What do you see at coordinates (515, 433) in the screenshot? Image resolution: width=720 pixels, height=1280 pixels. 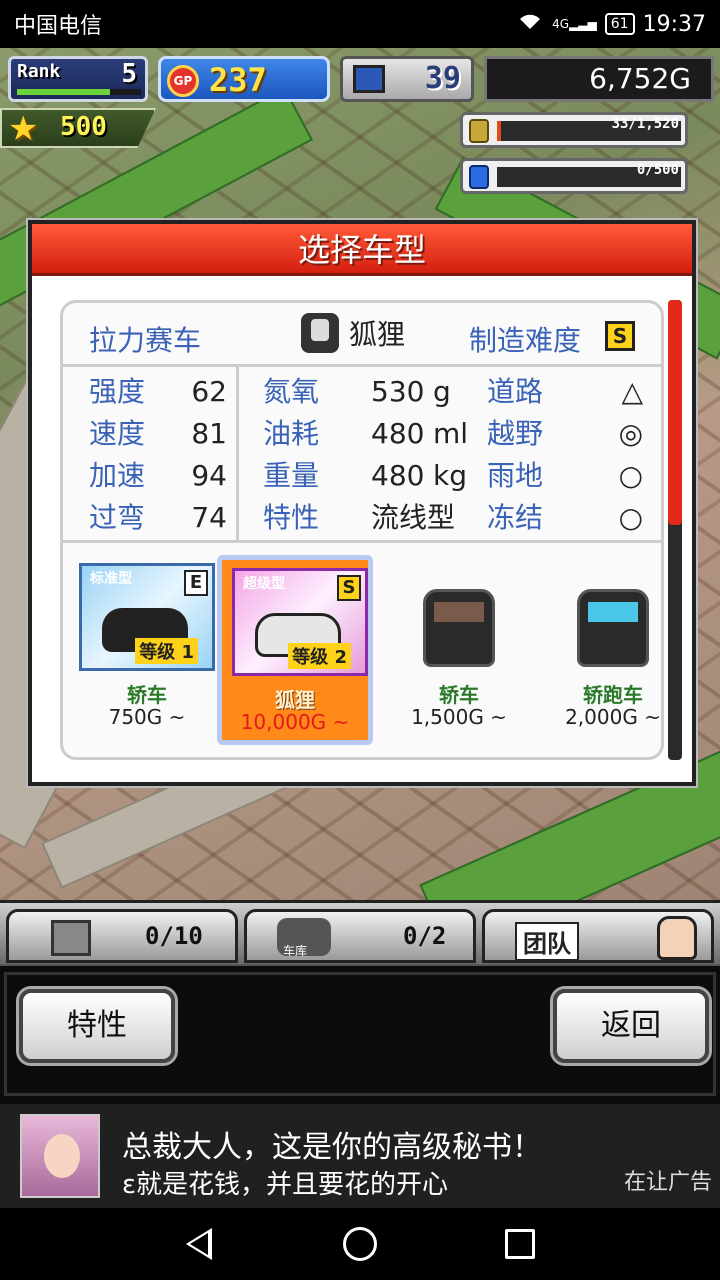 I see `terrain-name: 越野` at bounding box center [515, 433].